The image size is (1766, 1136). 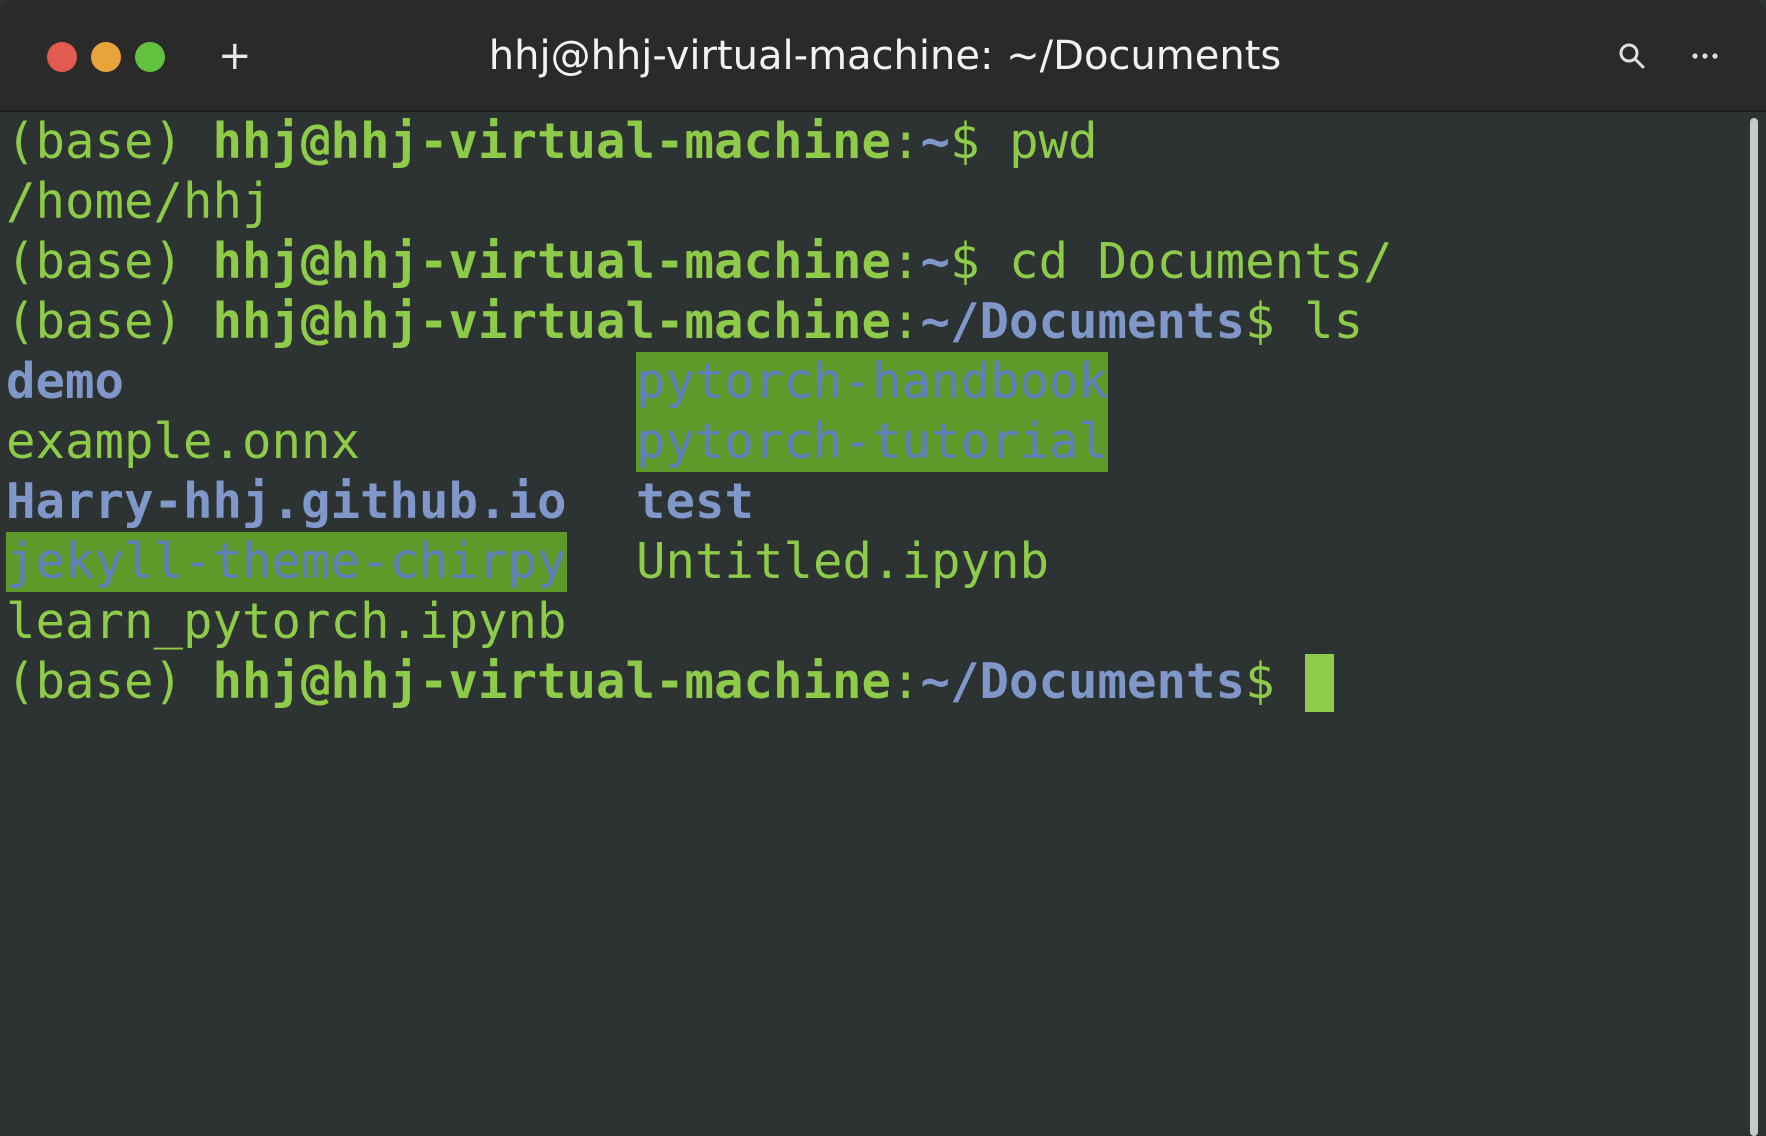 What do you see at coordinates (1705, 56) in the screenshot?
I see `ellipsis-icon` at bounding box center [1705, 56].